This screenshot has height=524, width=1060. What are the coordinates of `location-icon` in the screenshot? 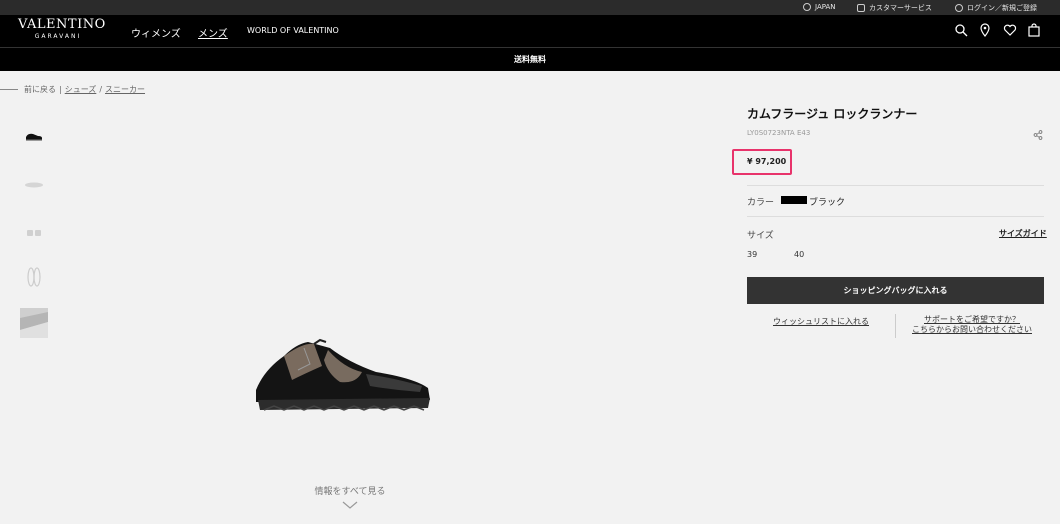 It's located at (985, 30).